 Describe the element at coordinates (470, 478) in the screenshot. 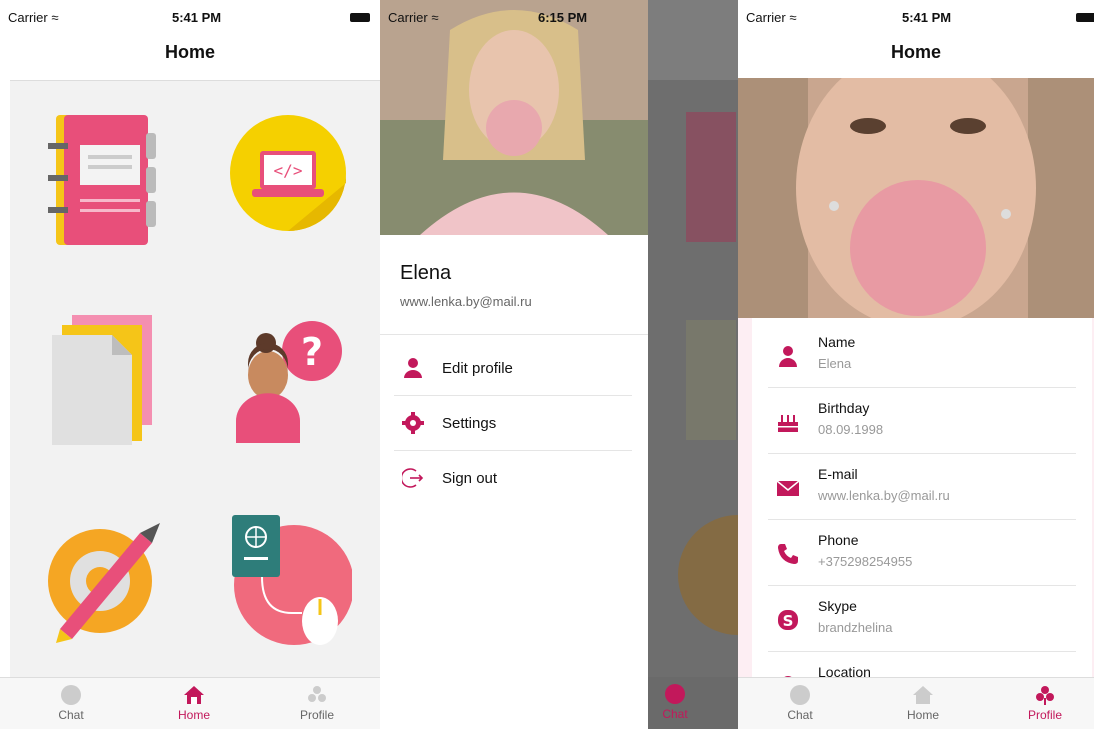

I see `menu-sign-out-label: Sign out` at that location.